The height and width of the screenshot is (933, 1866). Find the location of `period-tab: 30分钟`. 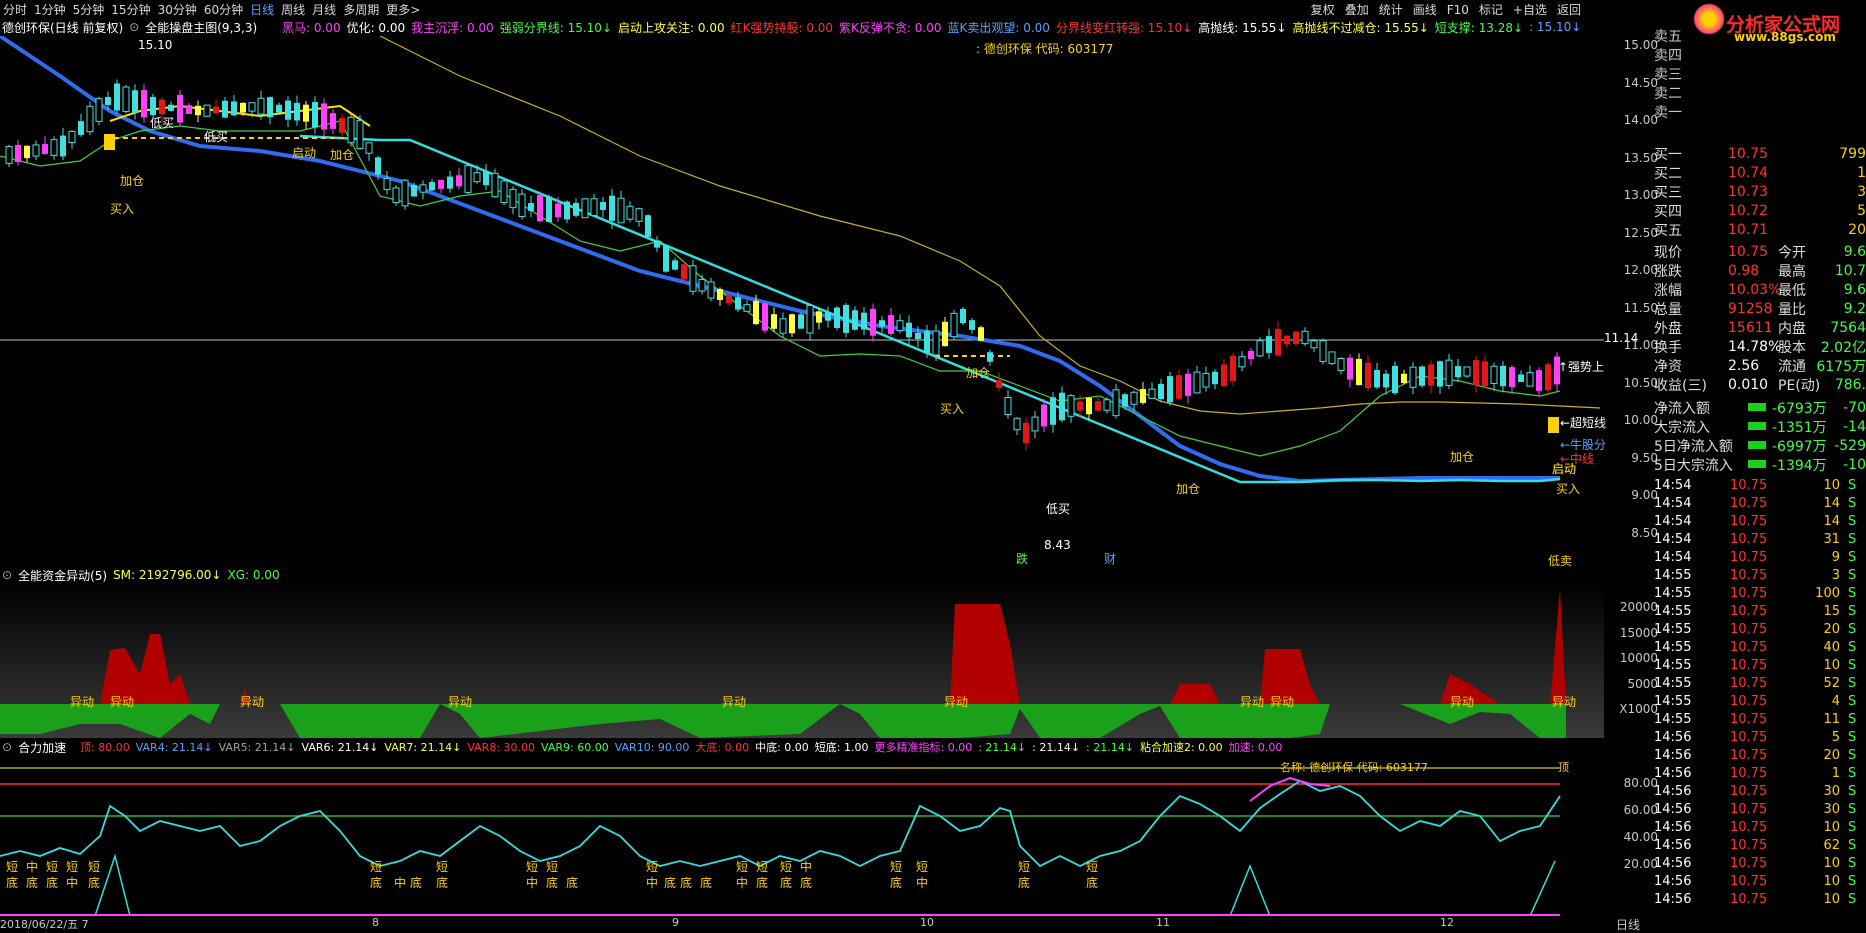

period-tab: 30分钟 is located at coordinates (177, 10).